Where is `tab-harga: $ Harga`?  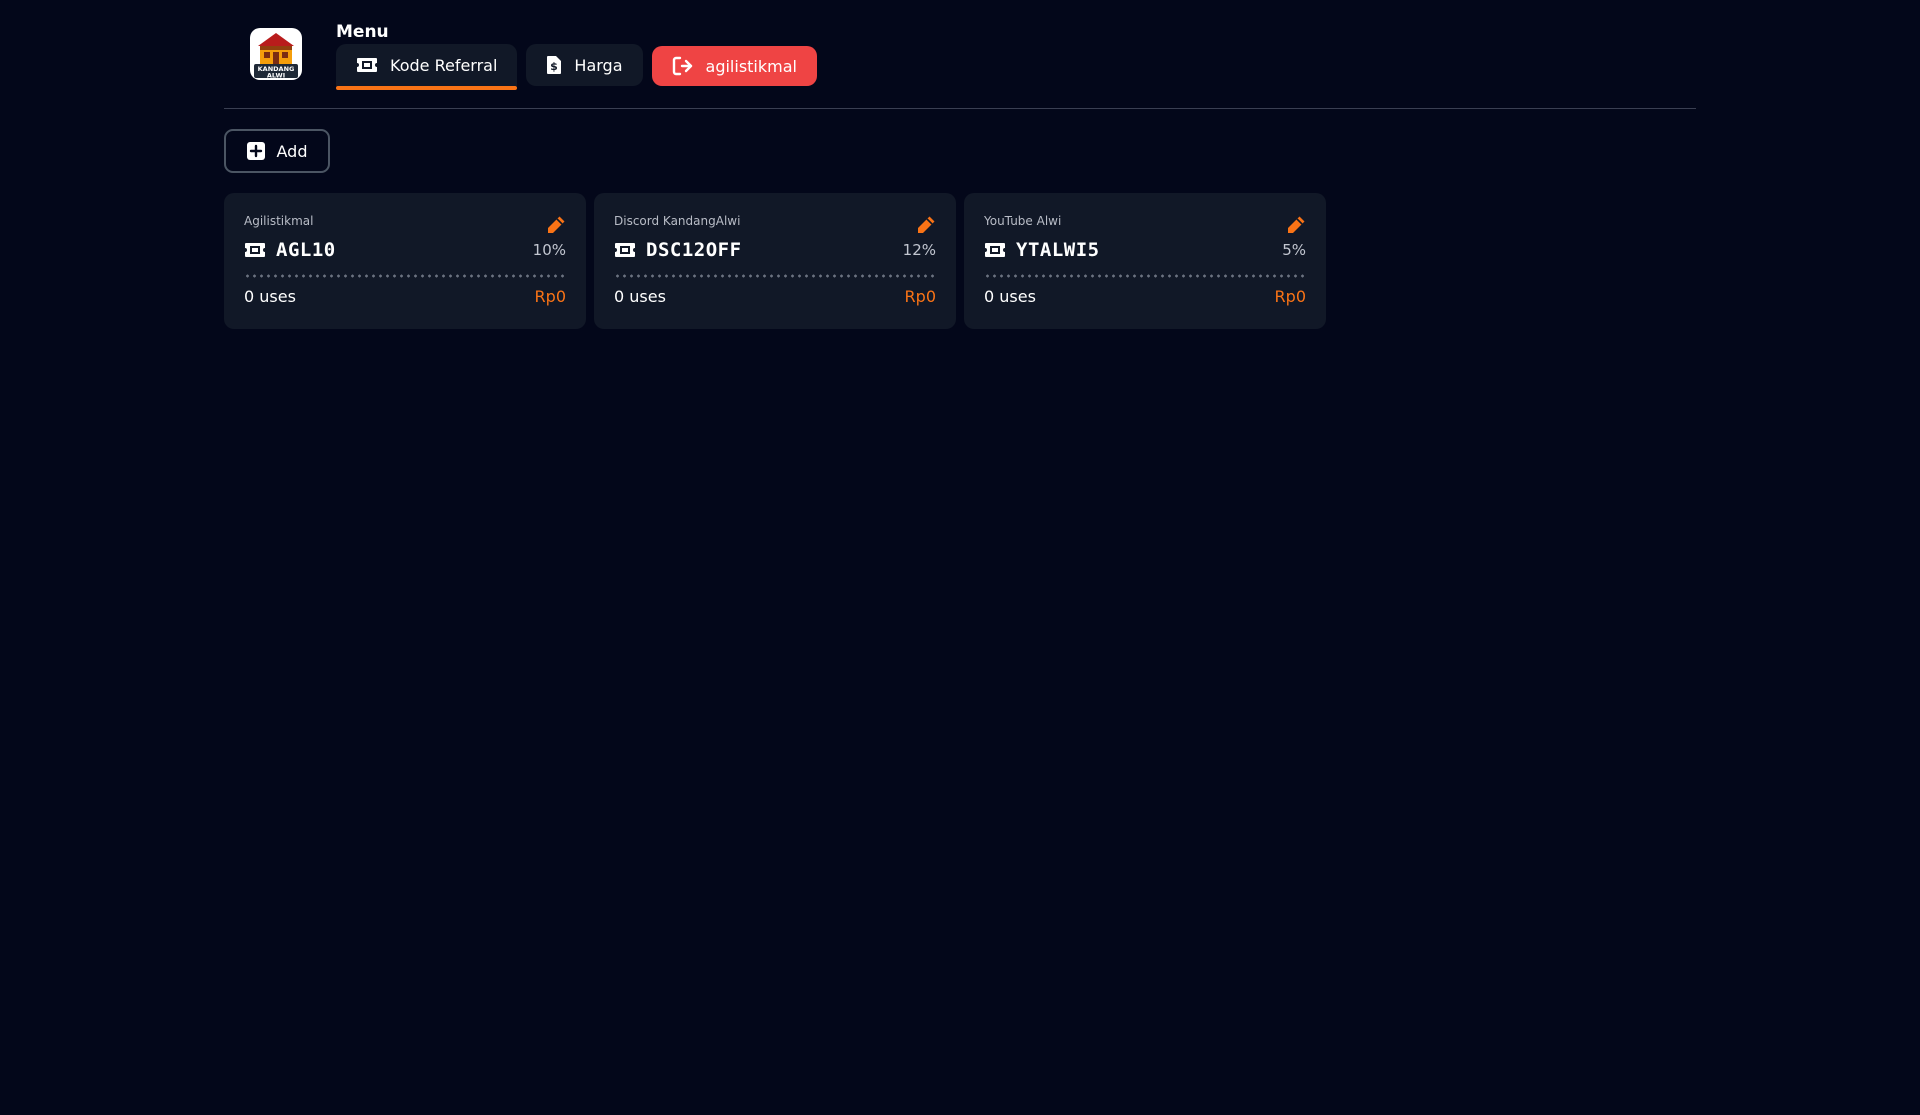 tab-harga: $ Harga is located at coordinates (584, 65).